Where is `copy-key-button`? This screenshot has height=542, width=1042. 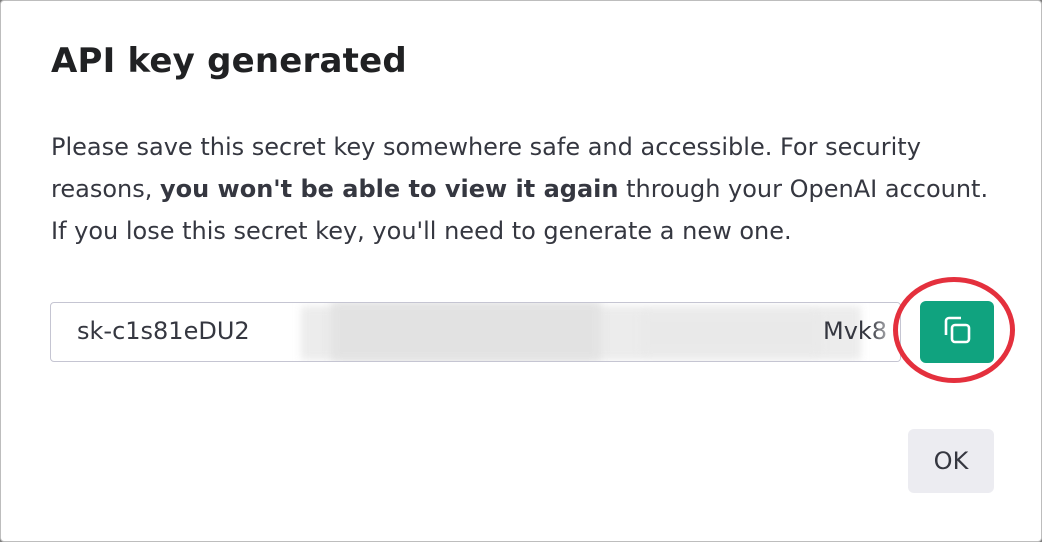 copy-key-button is located at coordinates (957, 332).